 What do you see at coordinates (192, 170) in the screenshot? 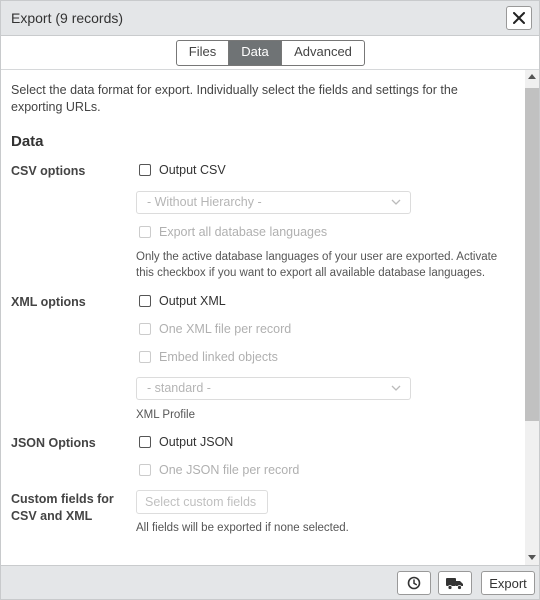
I see `output-csv-label: Output CSV` at bounding box center [192, 170].